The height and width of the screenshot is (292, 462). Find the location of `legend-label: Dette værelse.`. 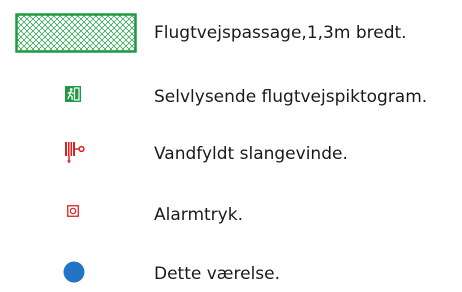

legend-label: Dette værelse. is located at coordinates (217, 274).